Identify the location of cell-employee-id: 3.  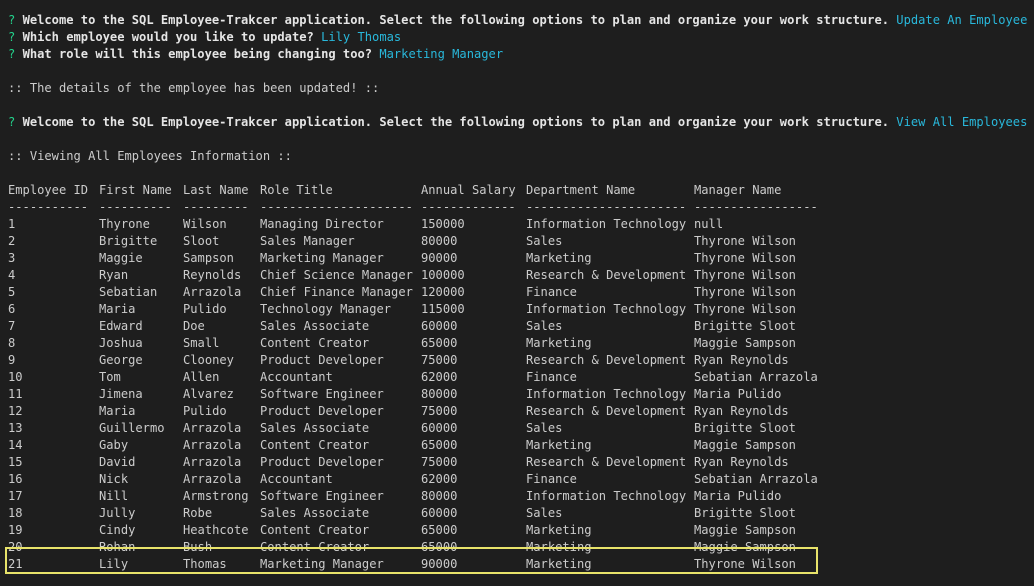
(12, 258).